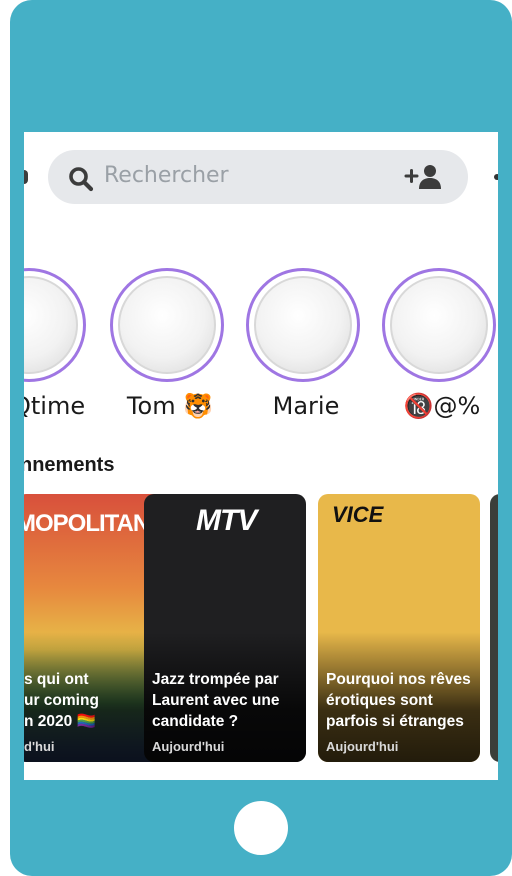  Describe the element at coordinates (494, 628) in the screenshot. I see `discover-card` at that location.